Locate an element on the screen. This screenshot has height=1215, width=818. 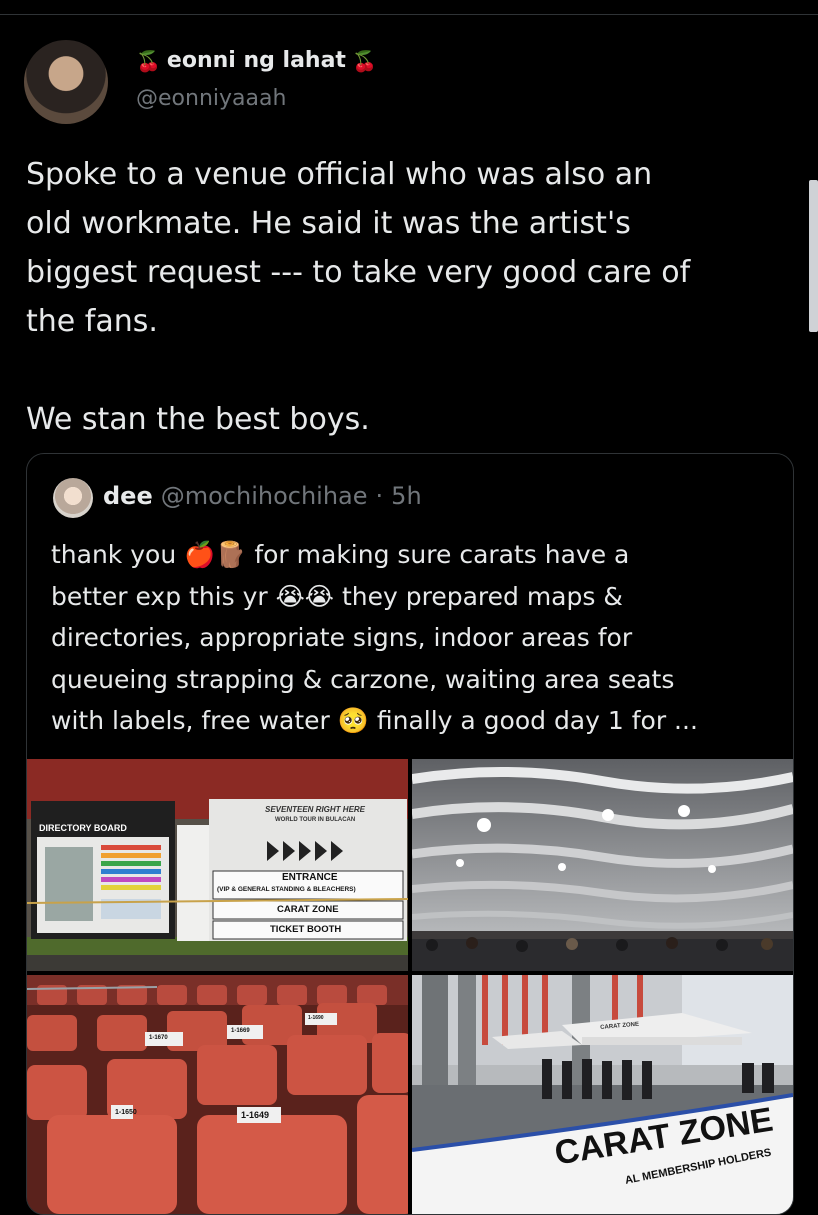
seat-label: 1-1690 is located at coordinates (316, 1018).